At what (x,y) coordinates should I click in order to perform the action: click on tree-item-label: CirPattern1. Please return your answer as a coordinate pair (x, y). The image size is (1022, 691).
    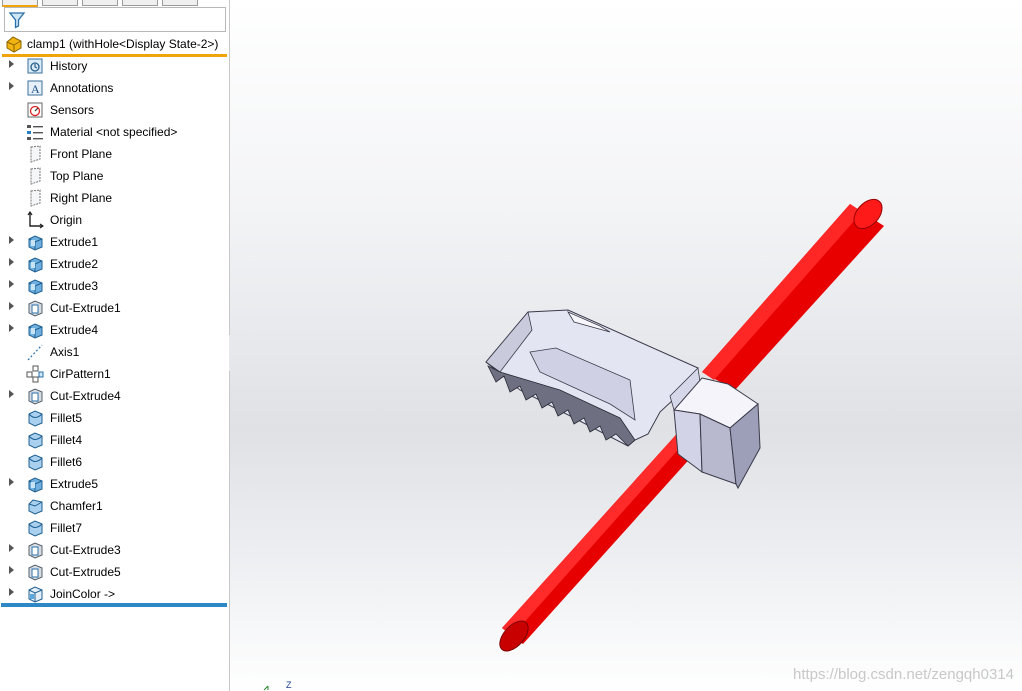
    Looking at the image, I should click on (80, 374).